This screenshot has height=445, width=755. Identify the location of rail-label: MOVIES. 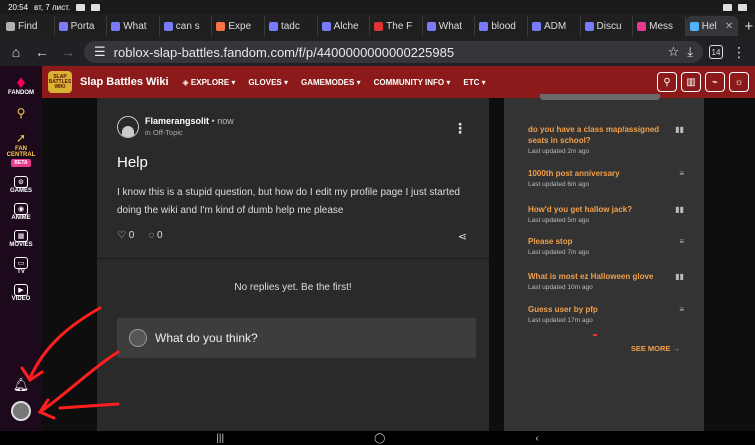
(21, 245).